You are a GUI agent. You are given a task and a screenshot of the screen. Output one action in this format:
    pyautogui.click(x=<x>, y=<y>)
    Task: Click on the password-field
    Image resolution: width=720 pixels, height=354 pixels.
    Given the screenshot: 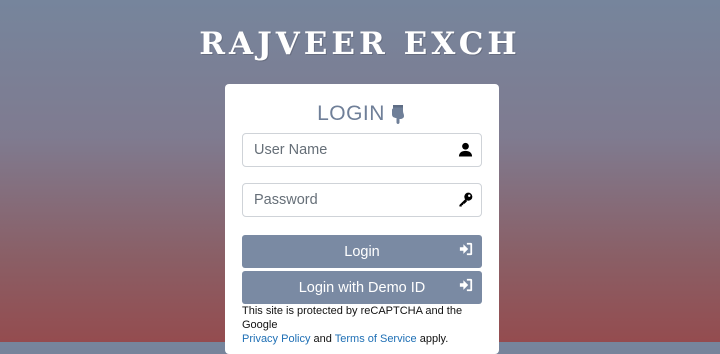 What is the action you would take?
    pyautogui.click(x=362, y=200)
    